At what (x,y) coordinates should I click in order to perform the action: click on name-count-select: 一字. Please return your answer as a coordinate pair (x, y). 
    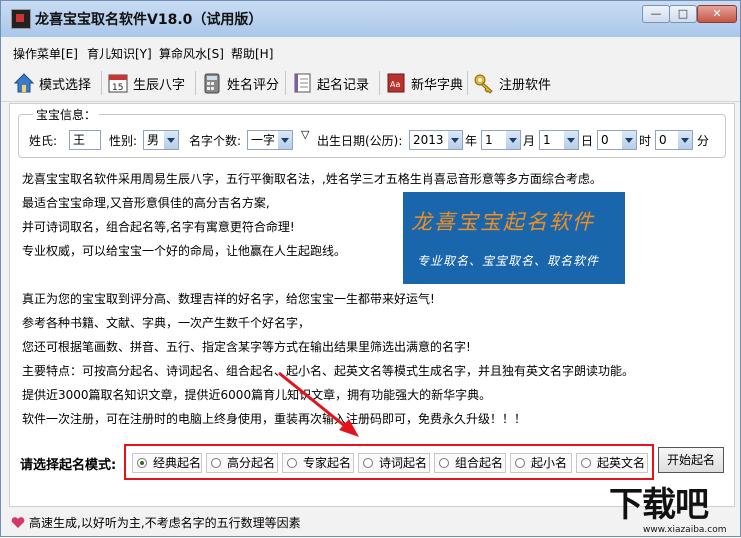
    Looking at the image, I should click on (270, 140).